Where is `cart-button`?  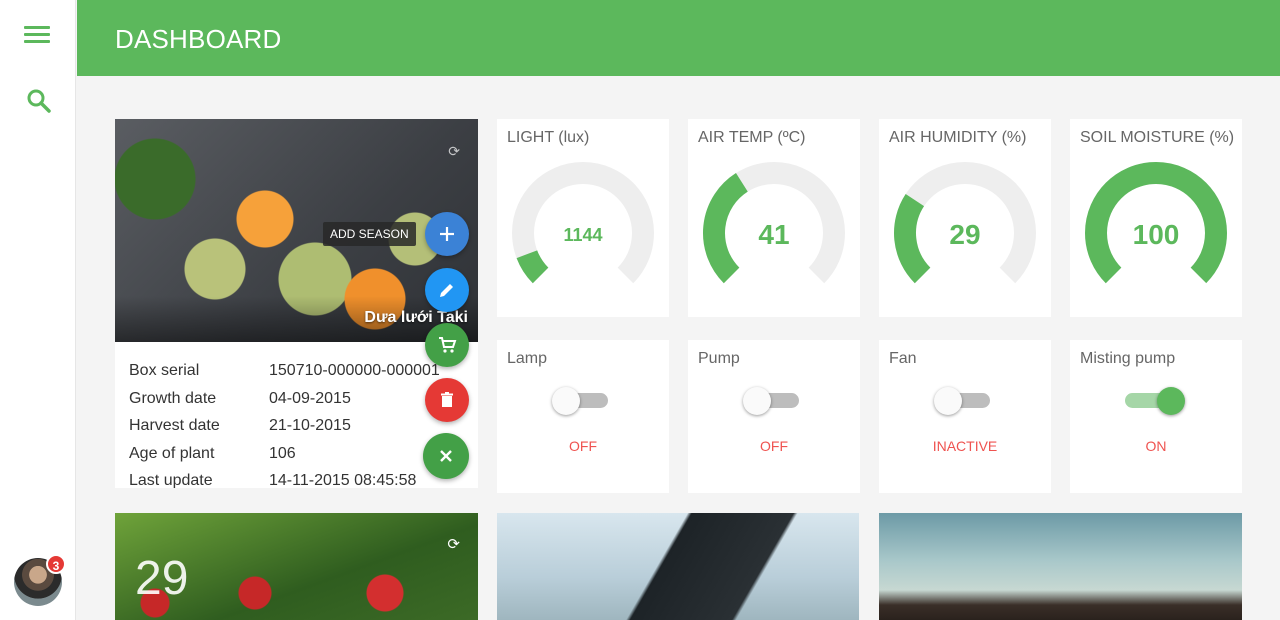 cart-button is located at coordinates (447, 345).